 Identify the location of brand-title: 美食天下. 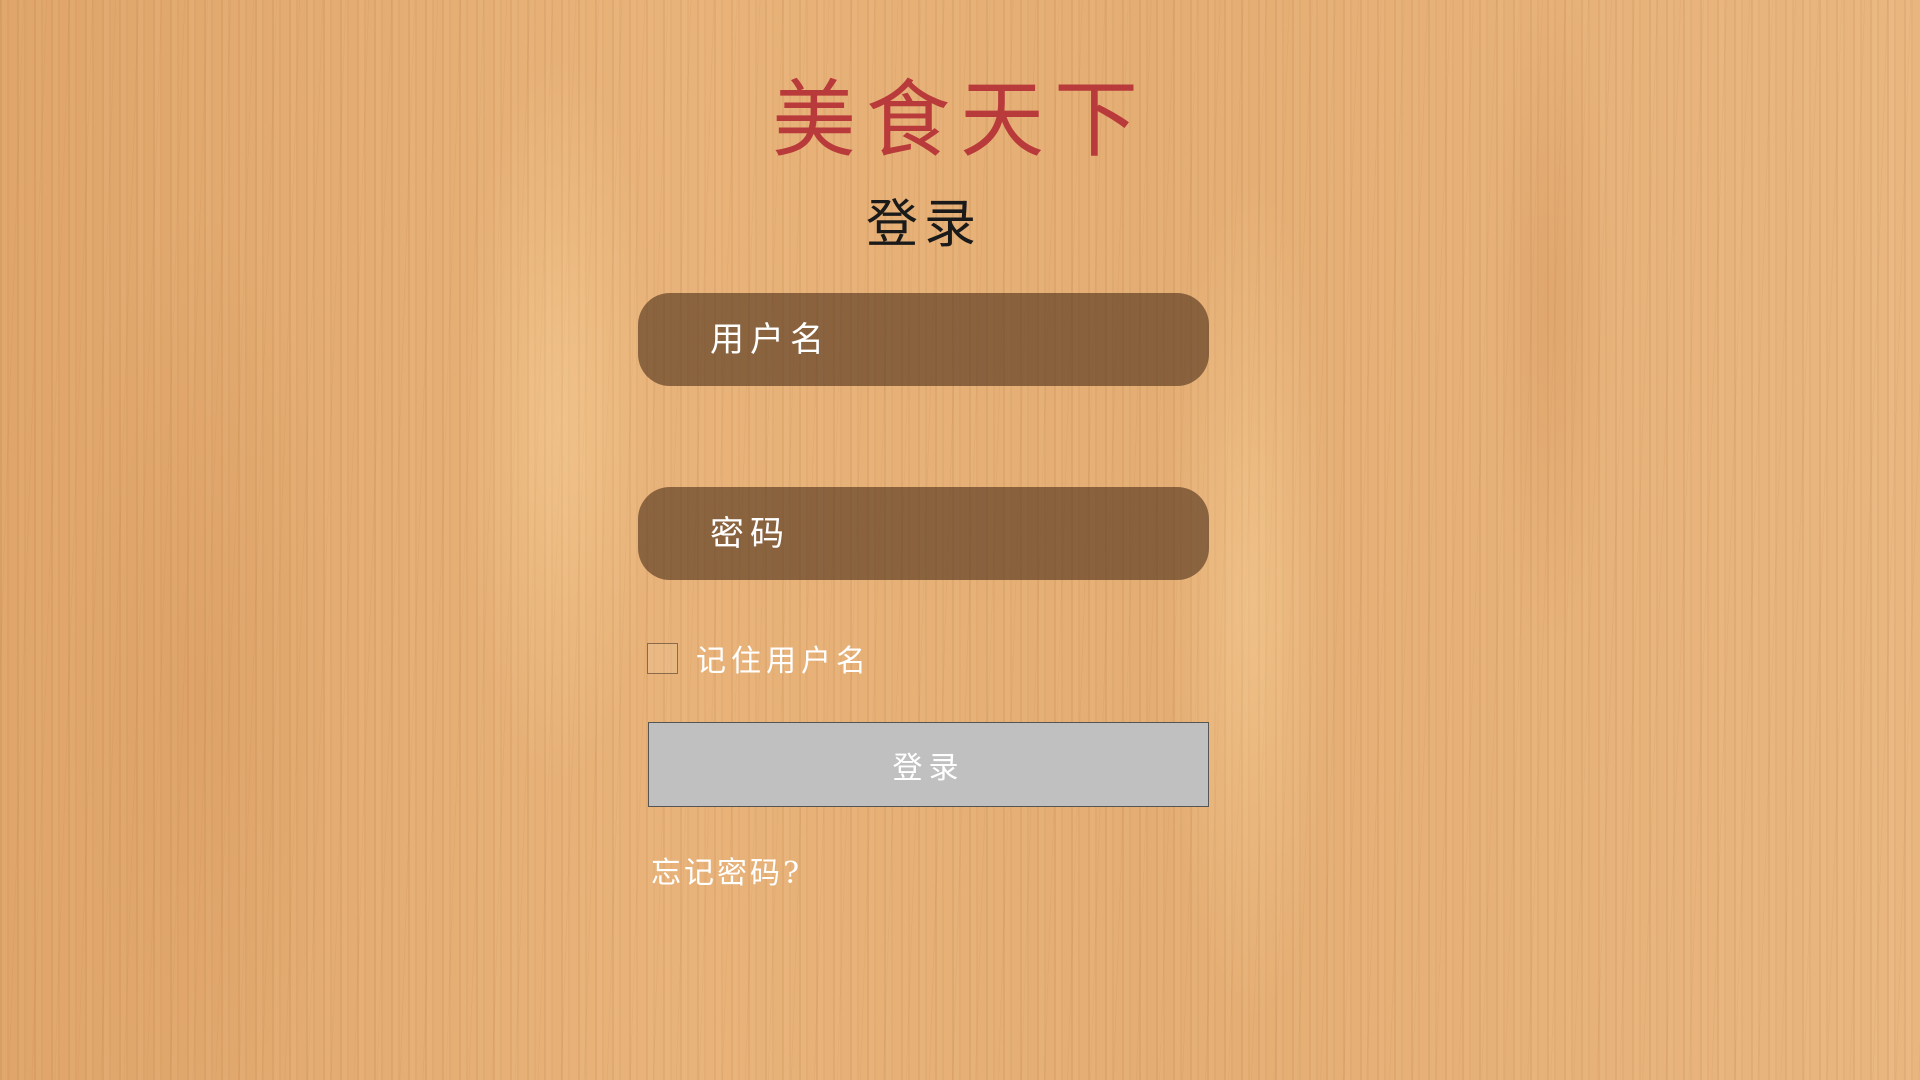
(959, 120).